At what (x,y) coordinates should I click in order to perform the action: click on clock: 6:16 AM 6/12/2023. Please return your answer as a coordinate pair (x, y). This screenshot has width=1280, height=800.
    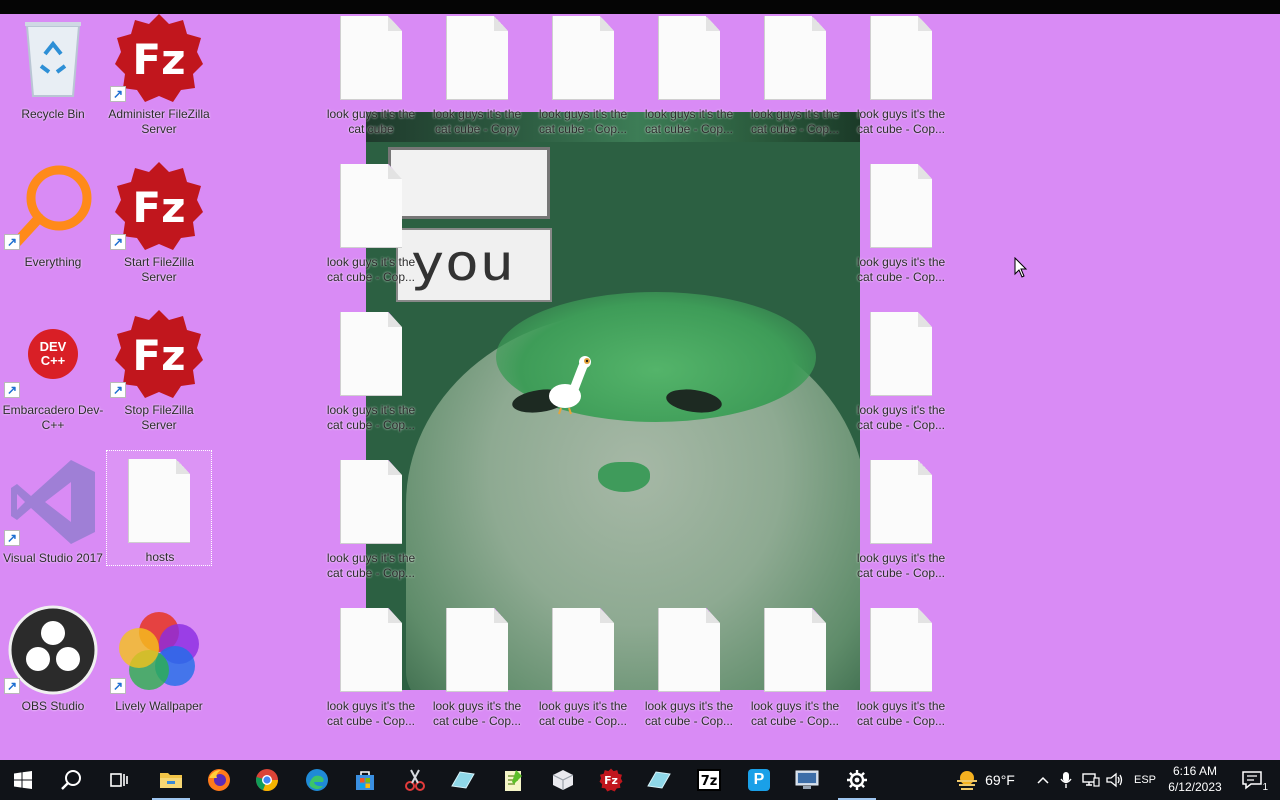
    Looking at the image, I should click on (1195, 779).